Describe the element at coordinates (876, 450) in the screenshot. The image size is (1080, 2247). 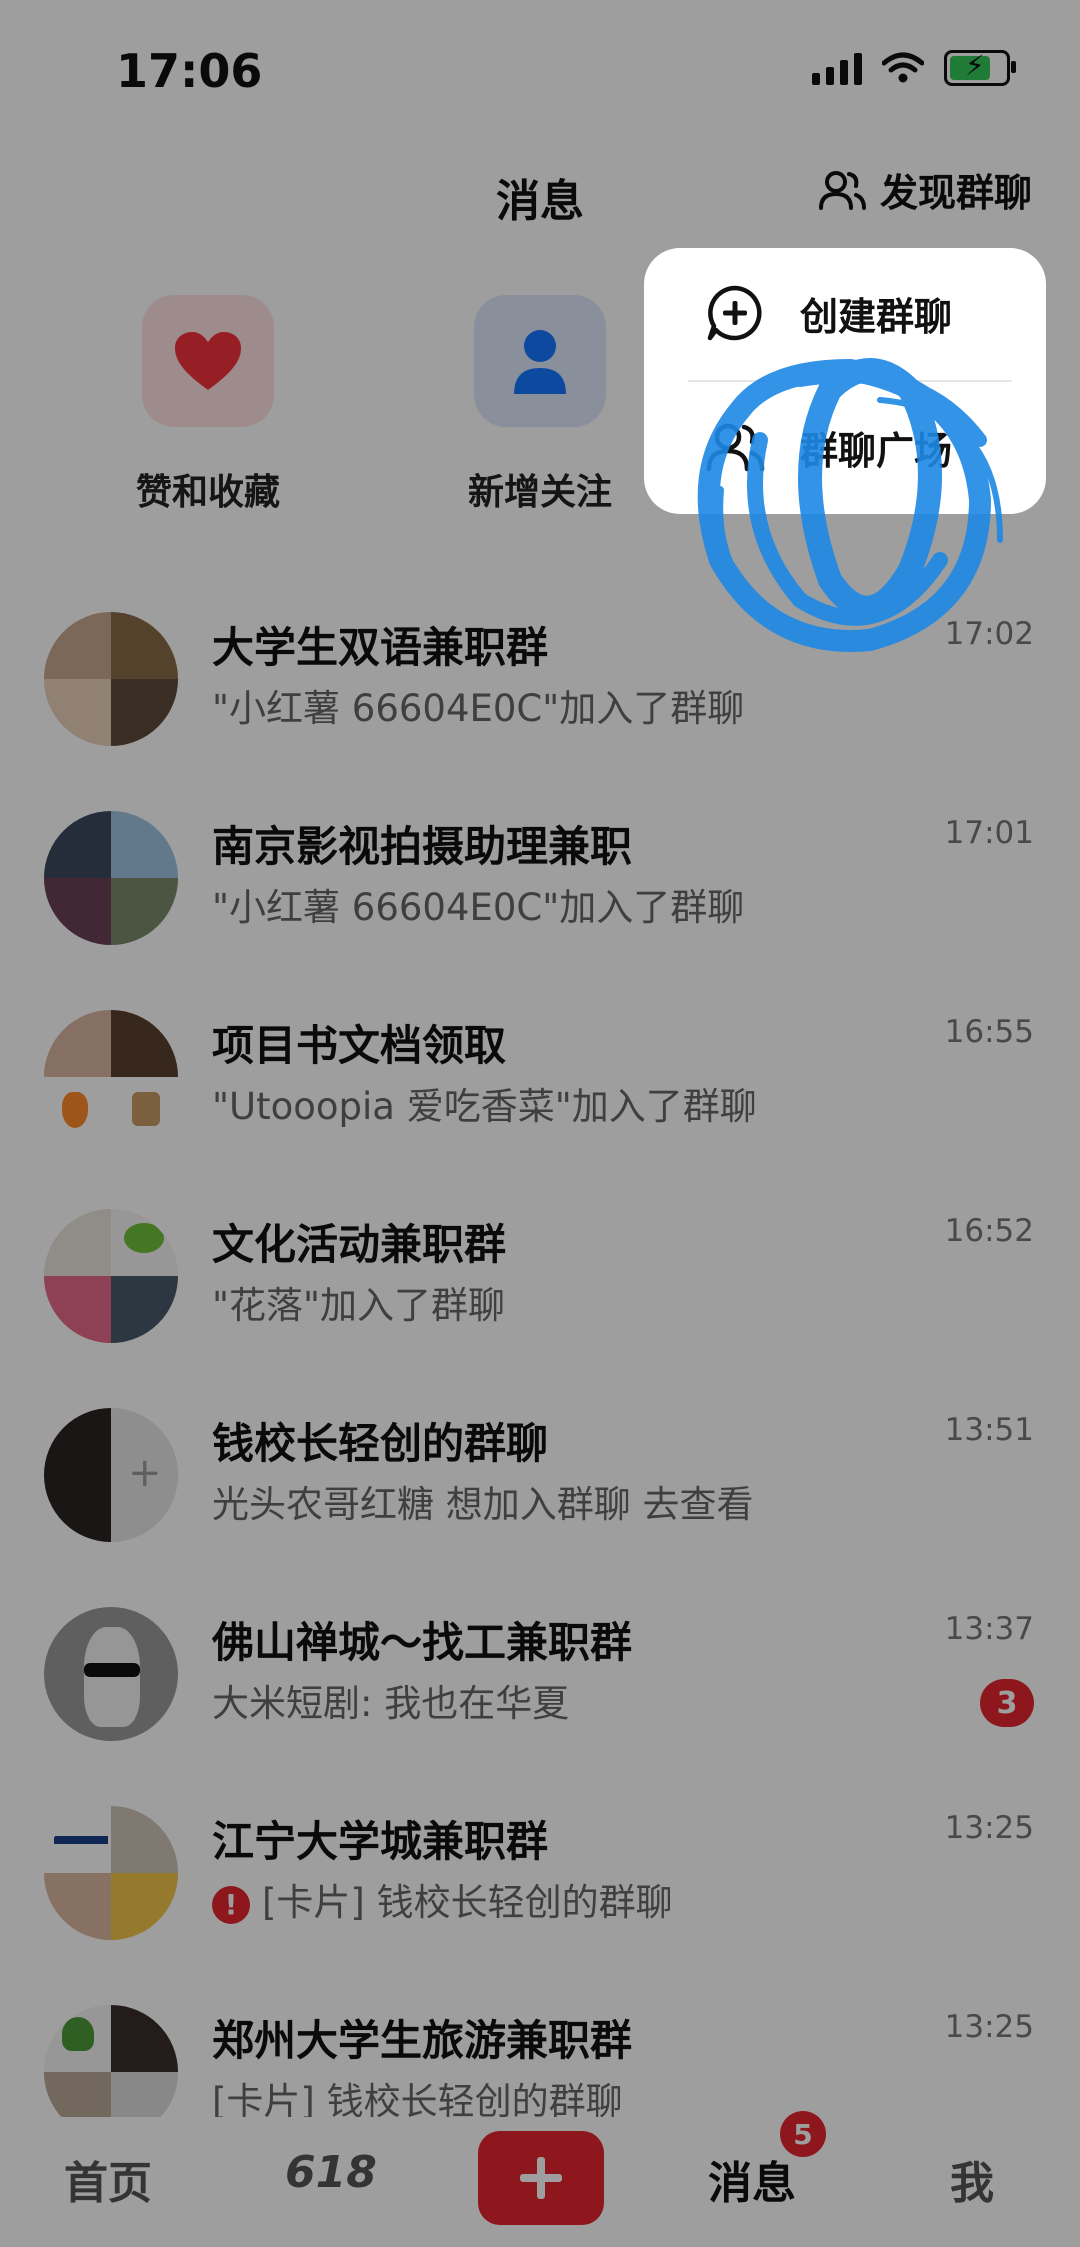
I see `group-chat-plaza-label: 群聊广场` at that location.